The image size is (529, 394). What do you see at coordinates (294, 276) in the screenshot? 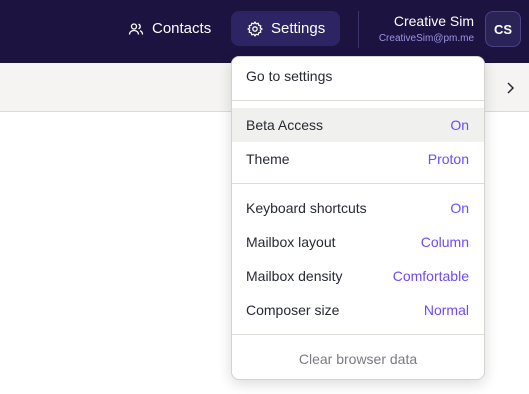
I see `mailbox-density-label: Mailbox density` at bounding box center [294, 276].